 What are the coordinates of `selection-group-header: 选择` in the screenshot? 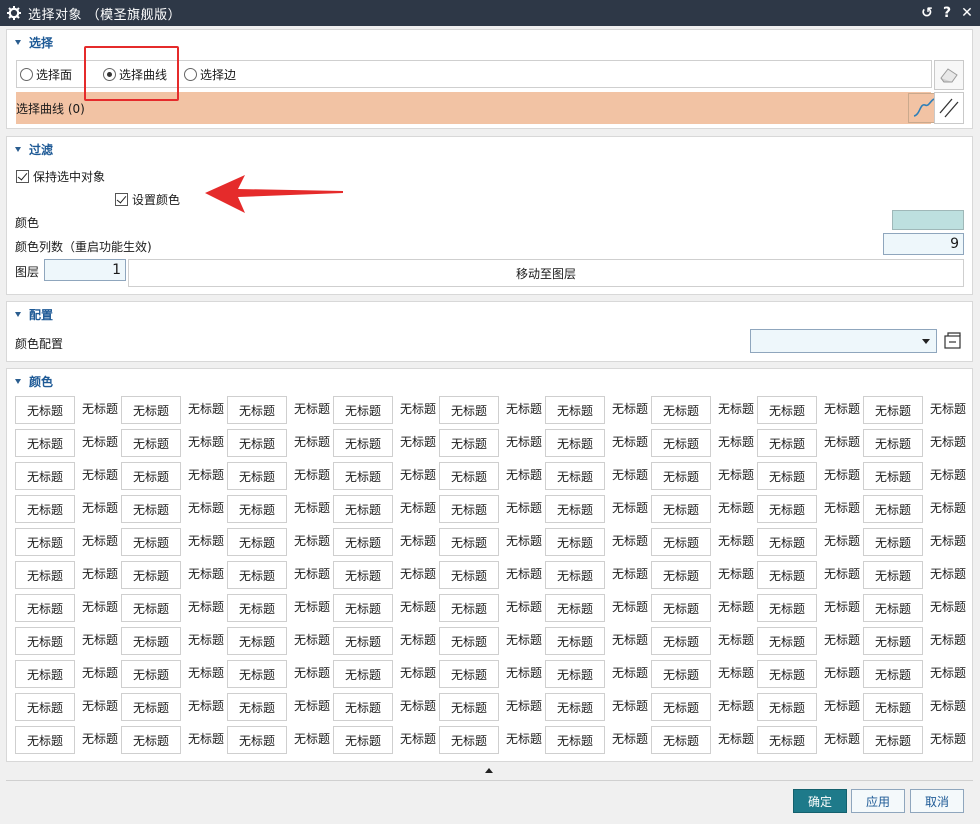 It's located at (34, 42).